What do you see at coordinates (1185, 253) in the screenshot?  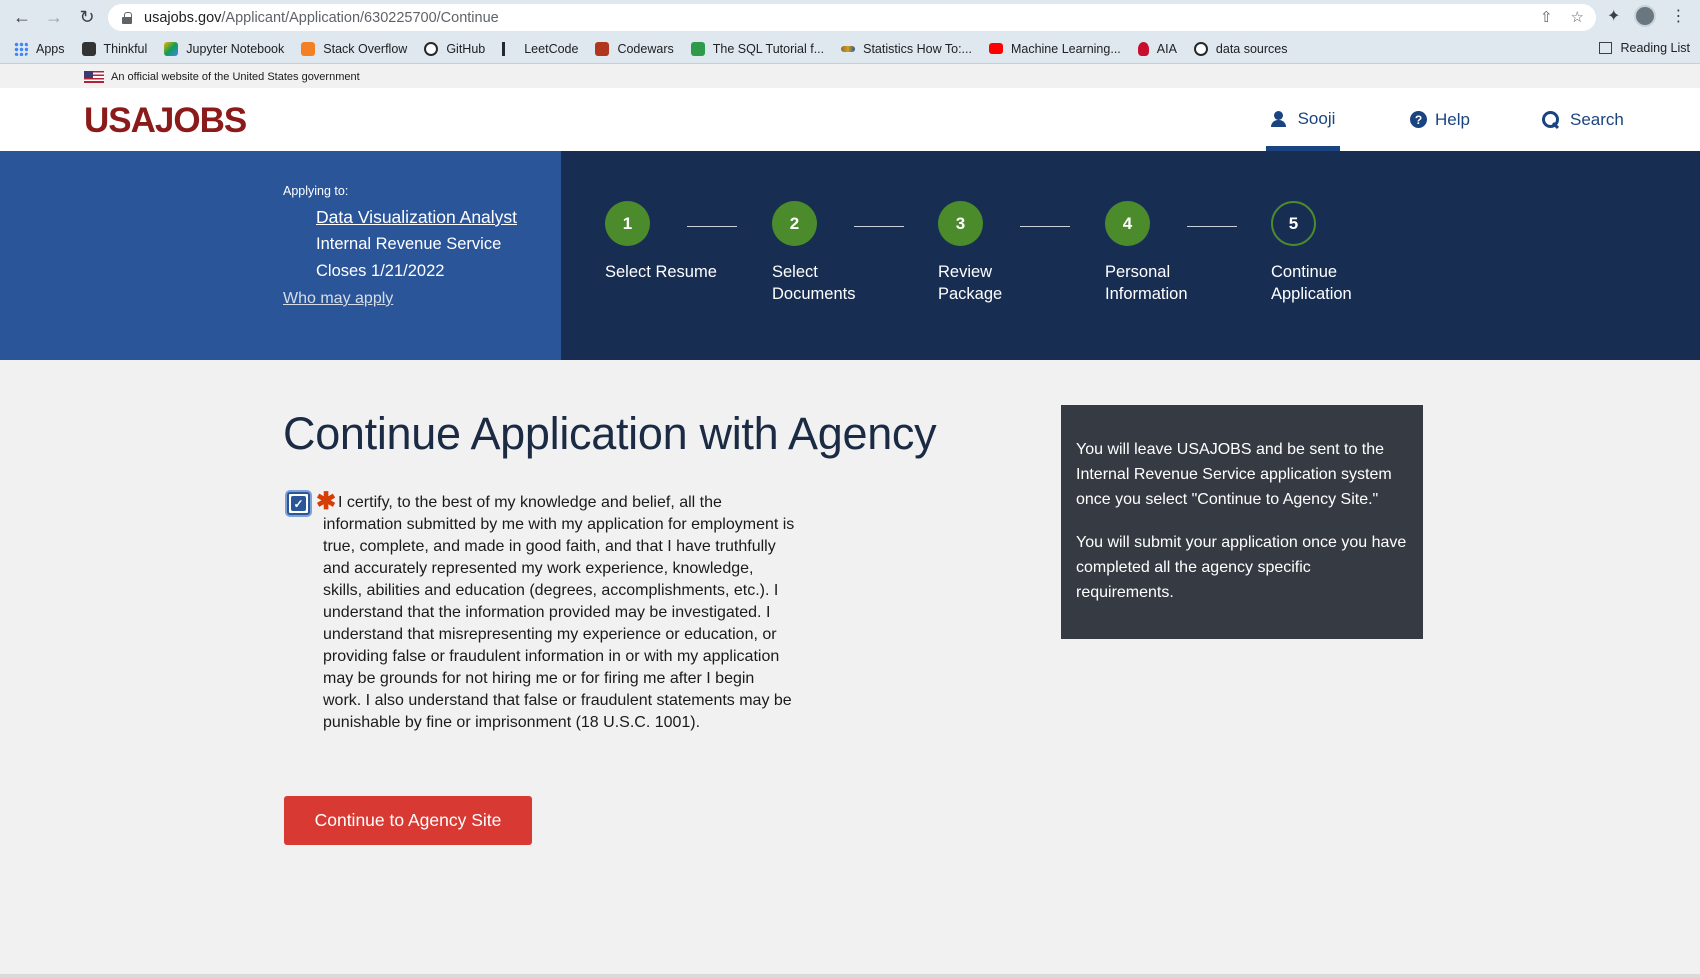 I see `step-personal-information: 4 Personal Information` at bounding box center [1185, 253].